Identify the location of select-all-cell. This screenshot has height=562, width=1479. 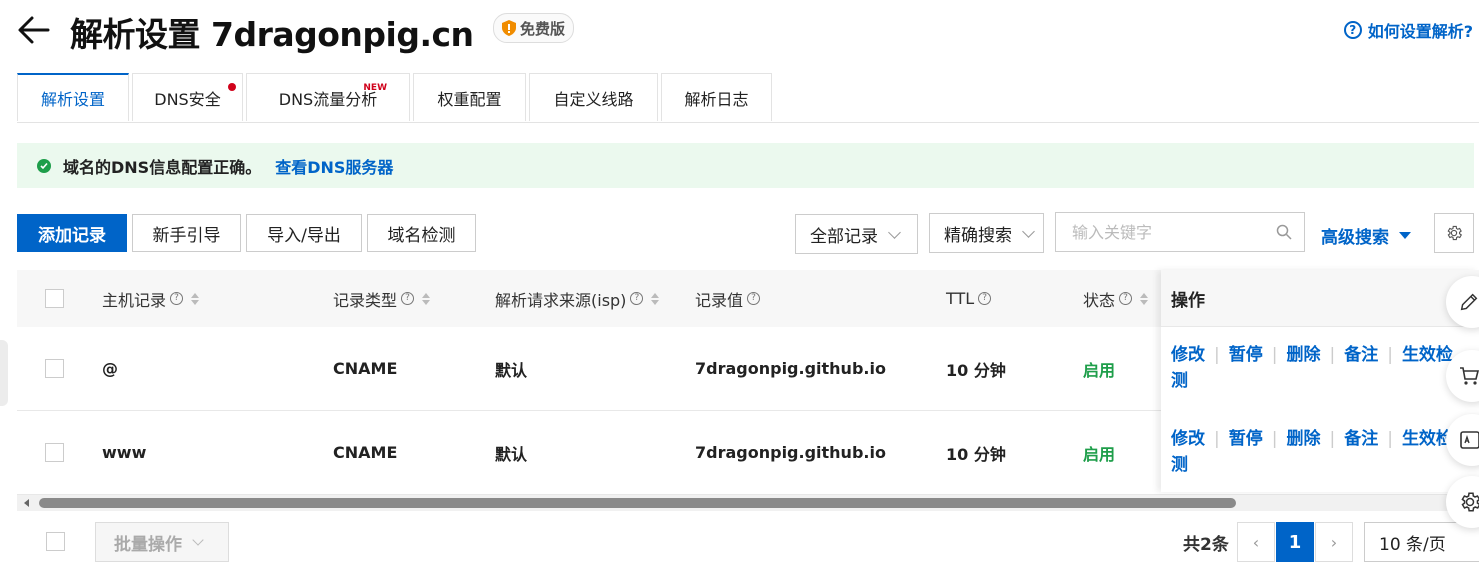
(54, 298).